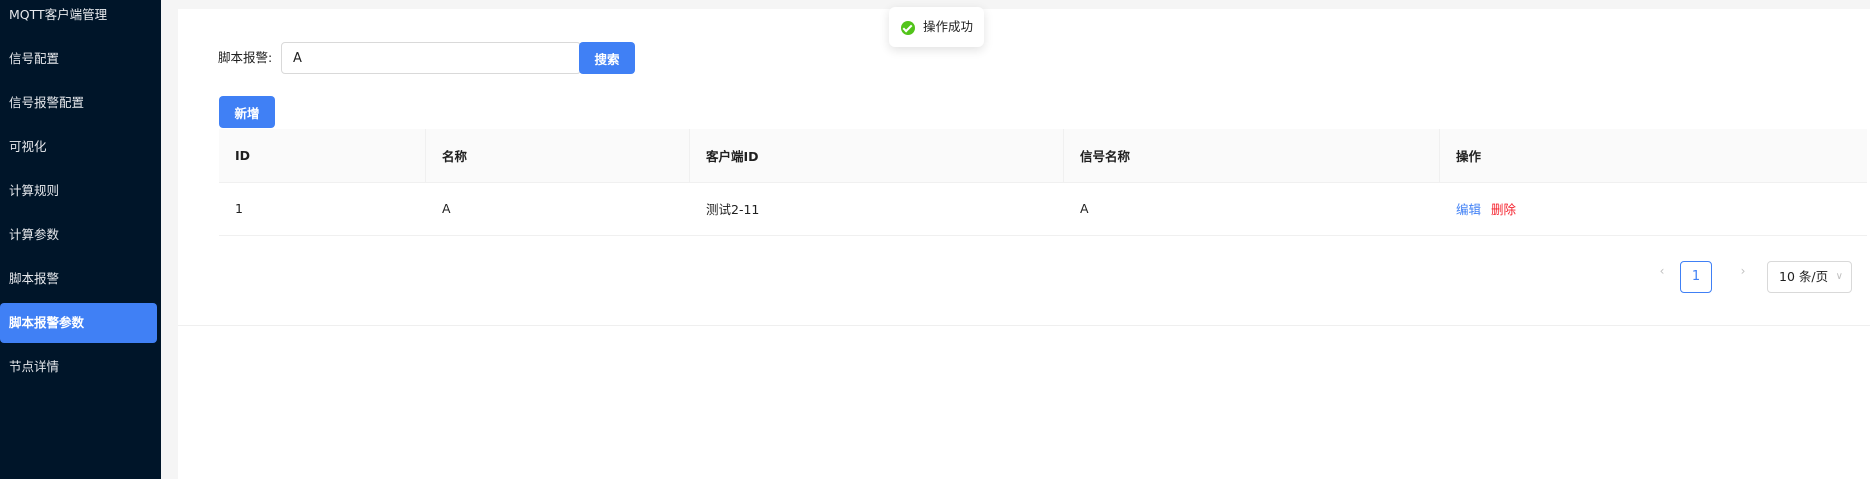  What do you see at coordinates (322, 209) in the screenshot?
I see `cell-id: 1` at bounding box center [322, 209].